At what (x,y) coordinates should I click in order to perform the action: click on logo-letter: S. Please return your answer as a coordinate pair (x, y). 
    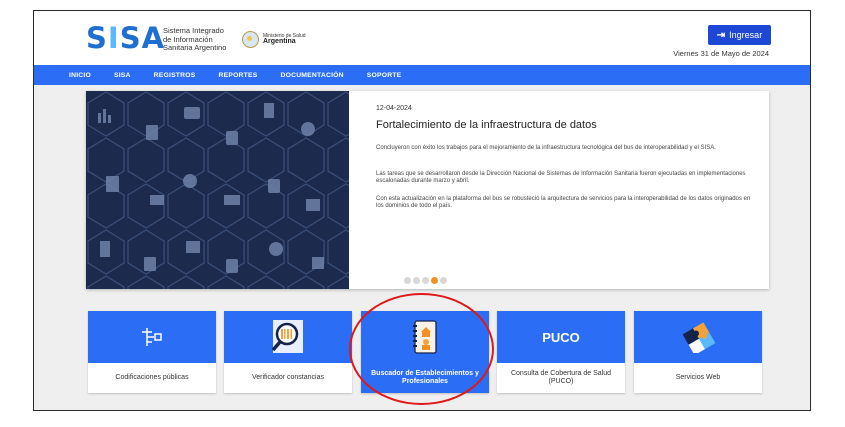
    Looking at the image, I should click on (97, 38).